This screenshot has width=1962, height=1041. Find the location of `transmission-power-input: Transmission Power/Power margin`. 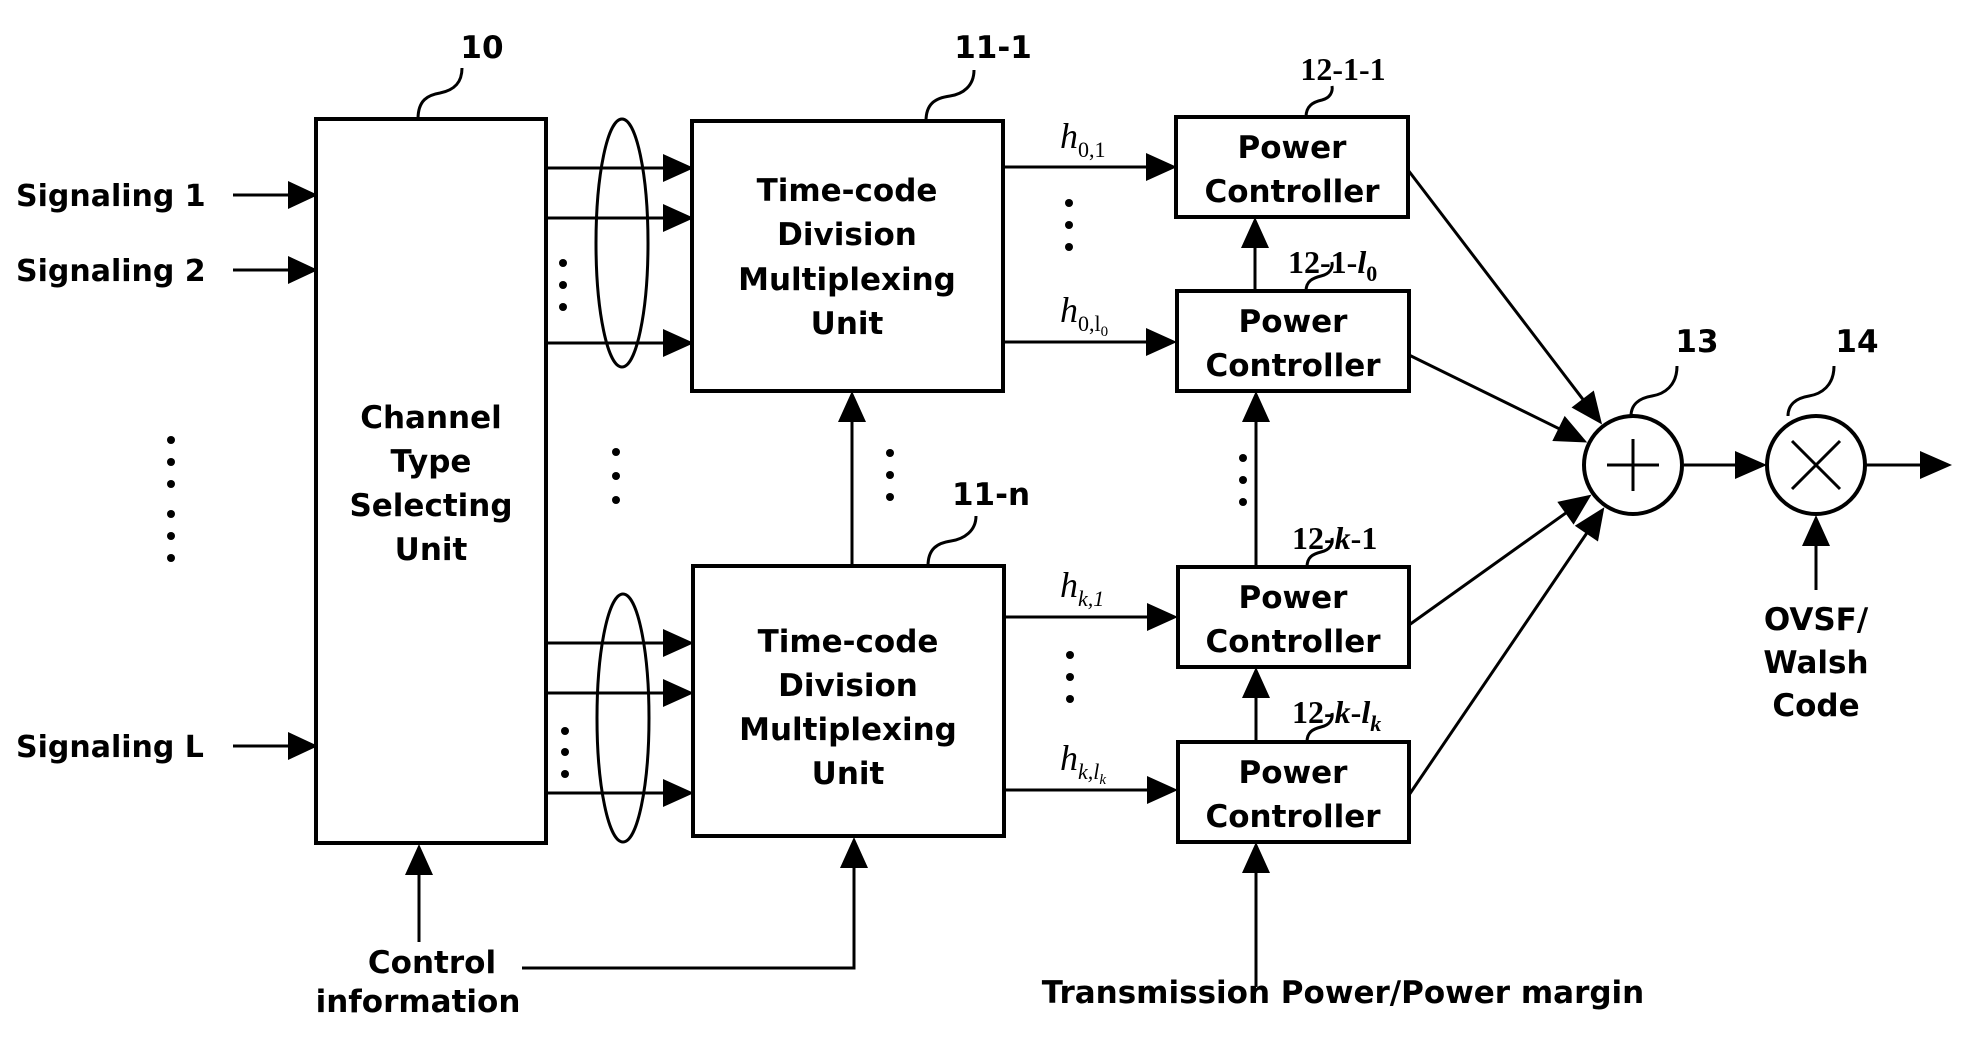

transmission-power-input: Transmission Power/Power margin is located at coordinates (1343, 926).